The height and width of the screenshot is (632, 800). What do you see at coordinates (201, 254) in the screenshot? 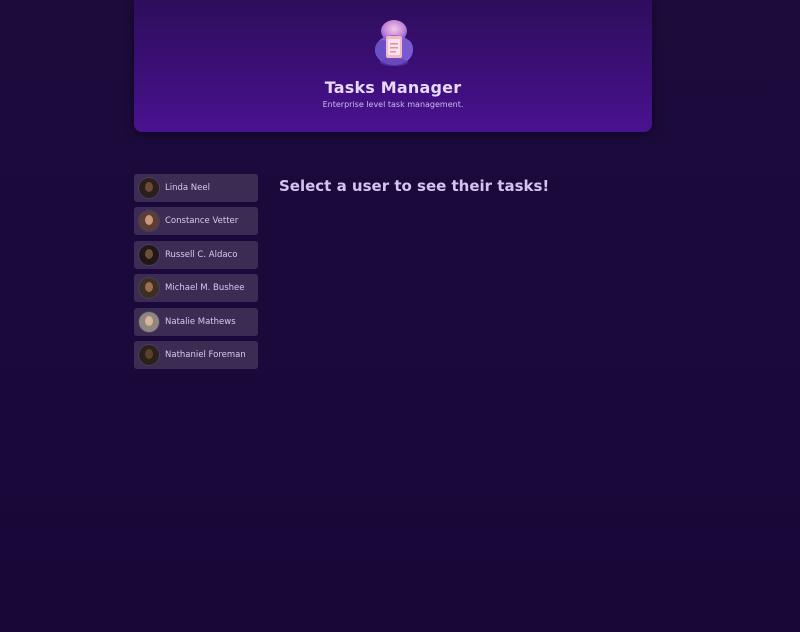
I see `user-name: Russell C. Aldaco` at bounding box center [201, 254].